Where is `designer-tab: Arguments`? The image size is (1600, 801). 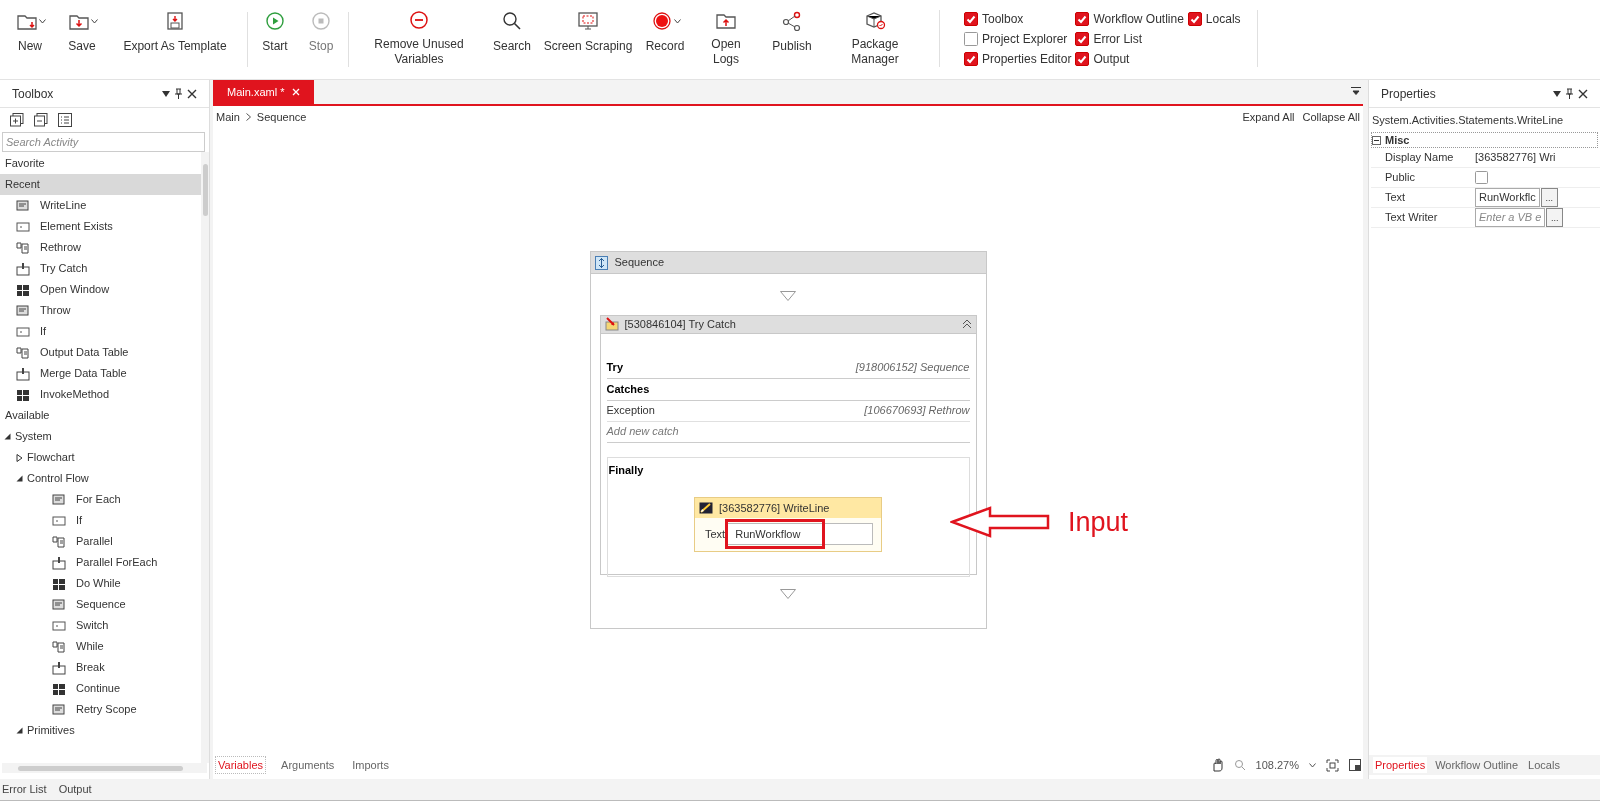
designer-tab: Arguments is located at coordinates (308, 765).